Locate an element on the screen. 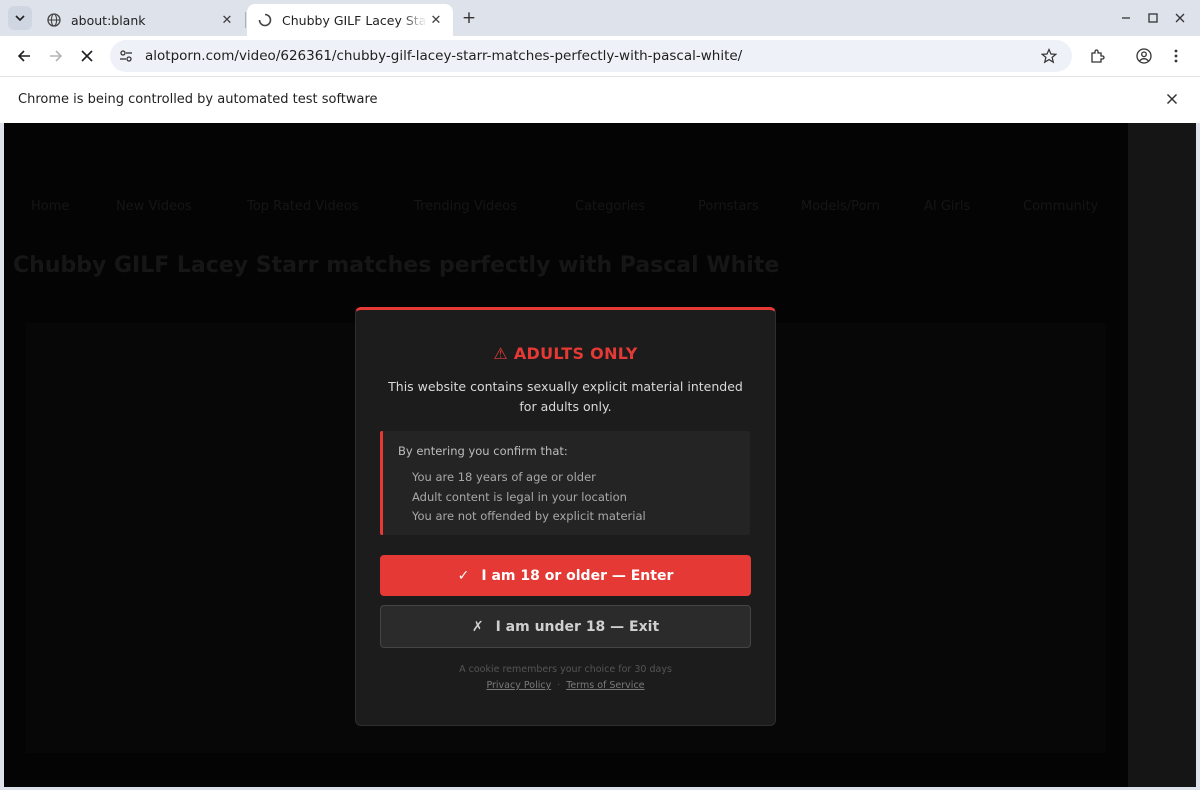  exit-button: ✗ I am under 18 — Exit is located at coordinates (565, 626).